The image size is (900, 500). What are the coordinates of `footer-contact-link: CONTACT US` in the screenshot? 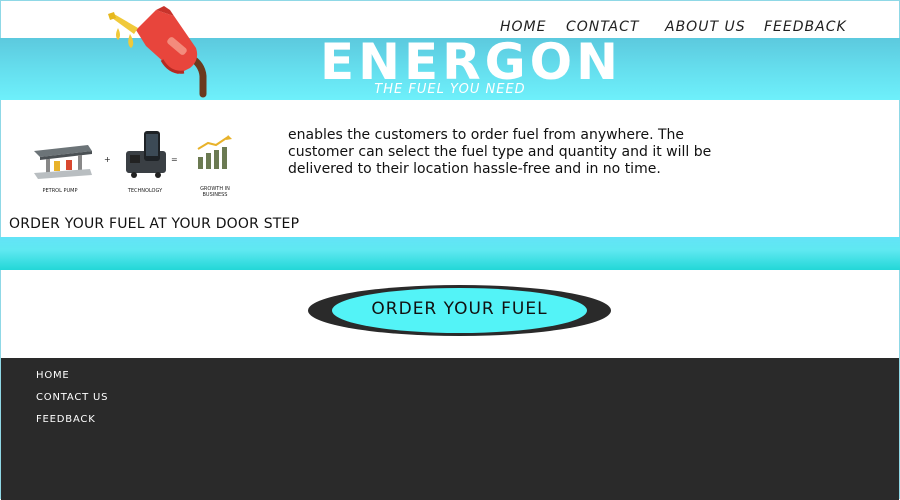 It's located at (72, 397).